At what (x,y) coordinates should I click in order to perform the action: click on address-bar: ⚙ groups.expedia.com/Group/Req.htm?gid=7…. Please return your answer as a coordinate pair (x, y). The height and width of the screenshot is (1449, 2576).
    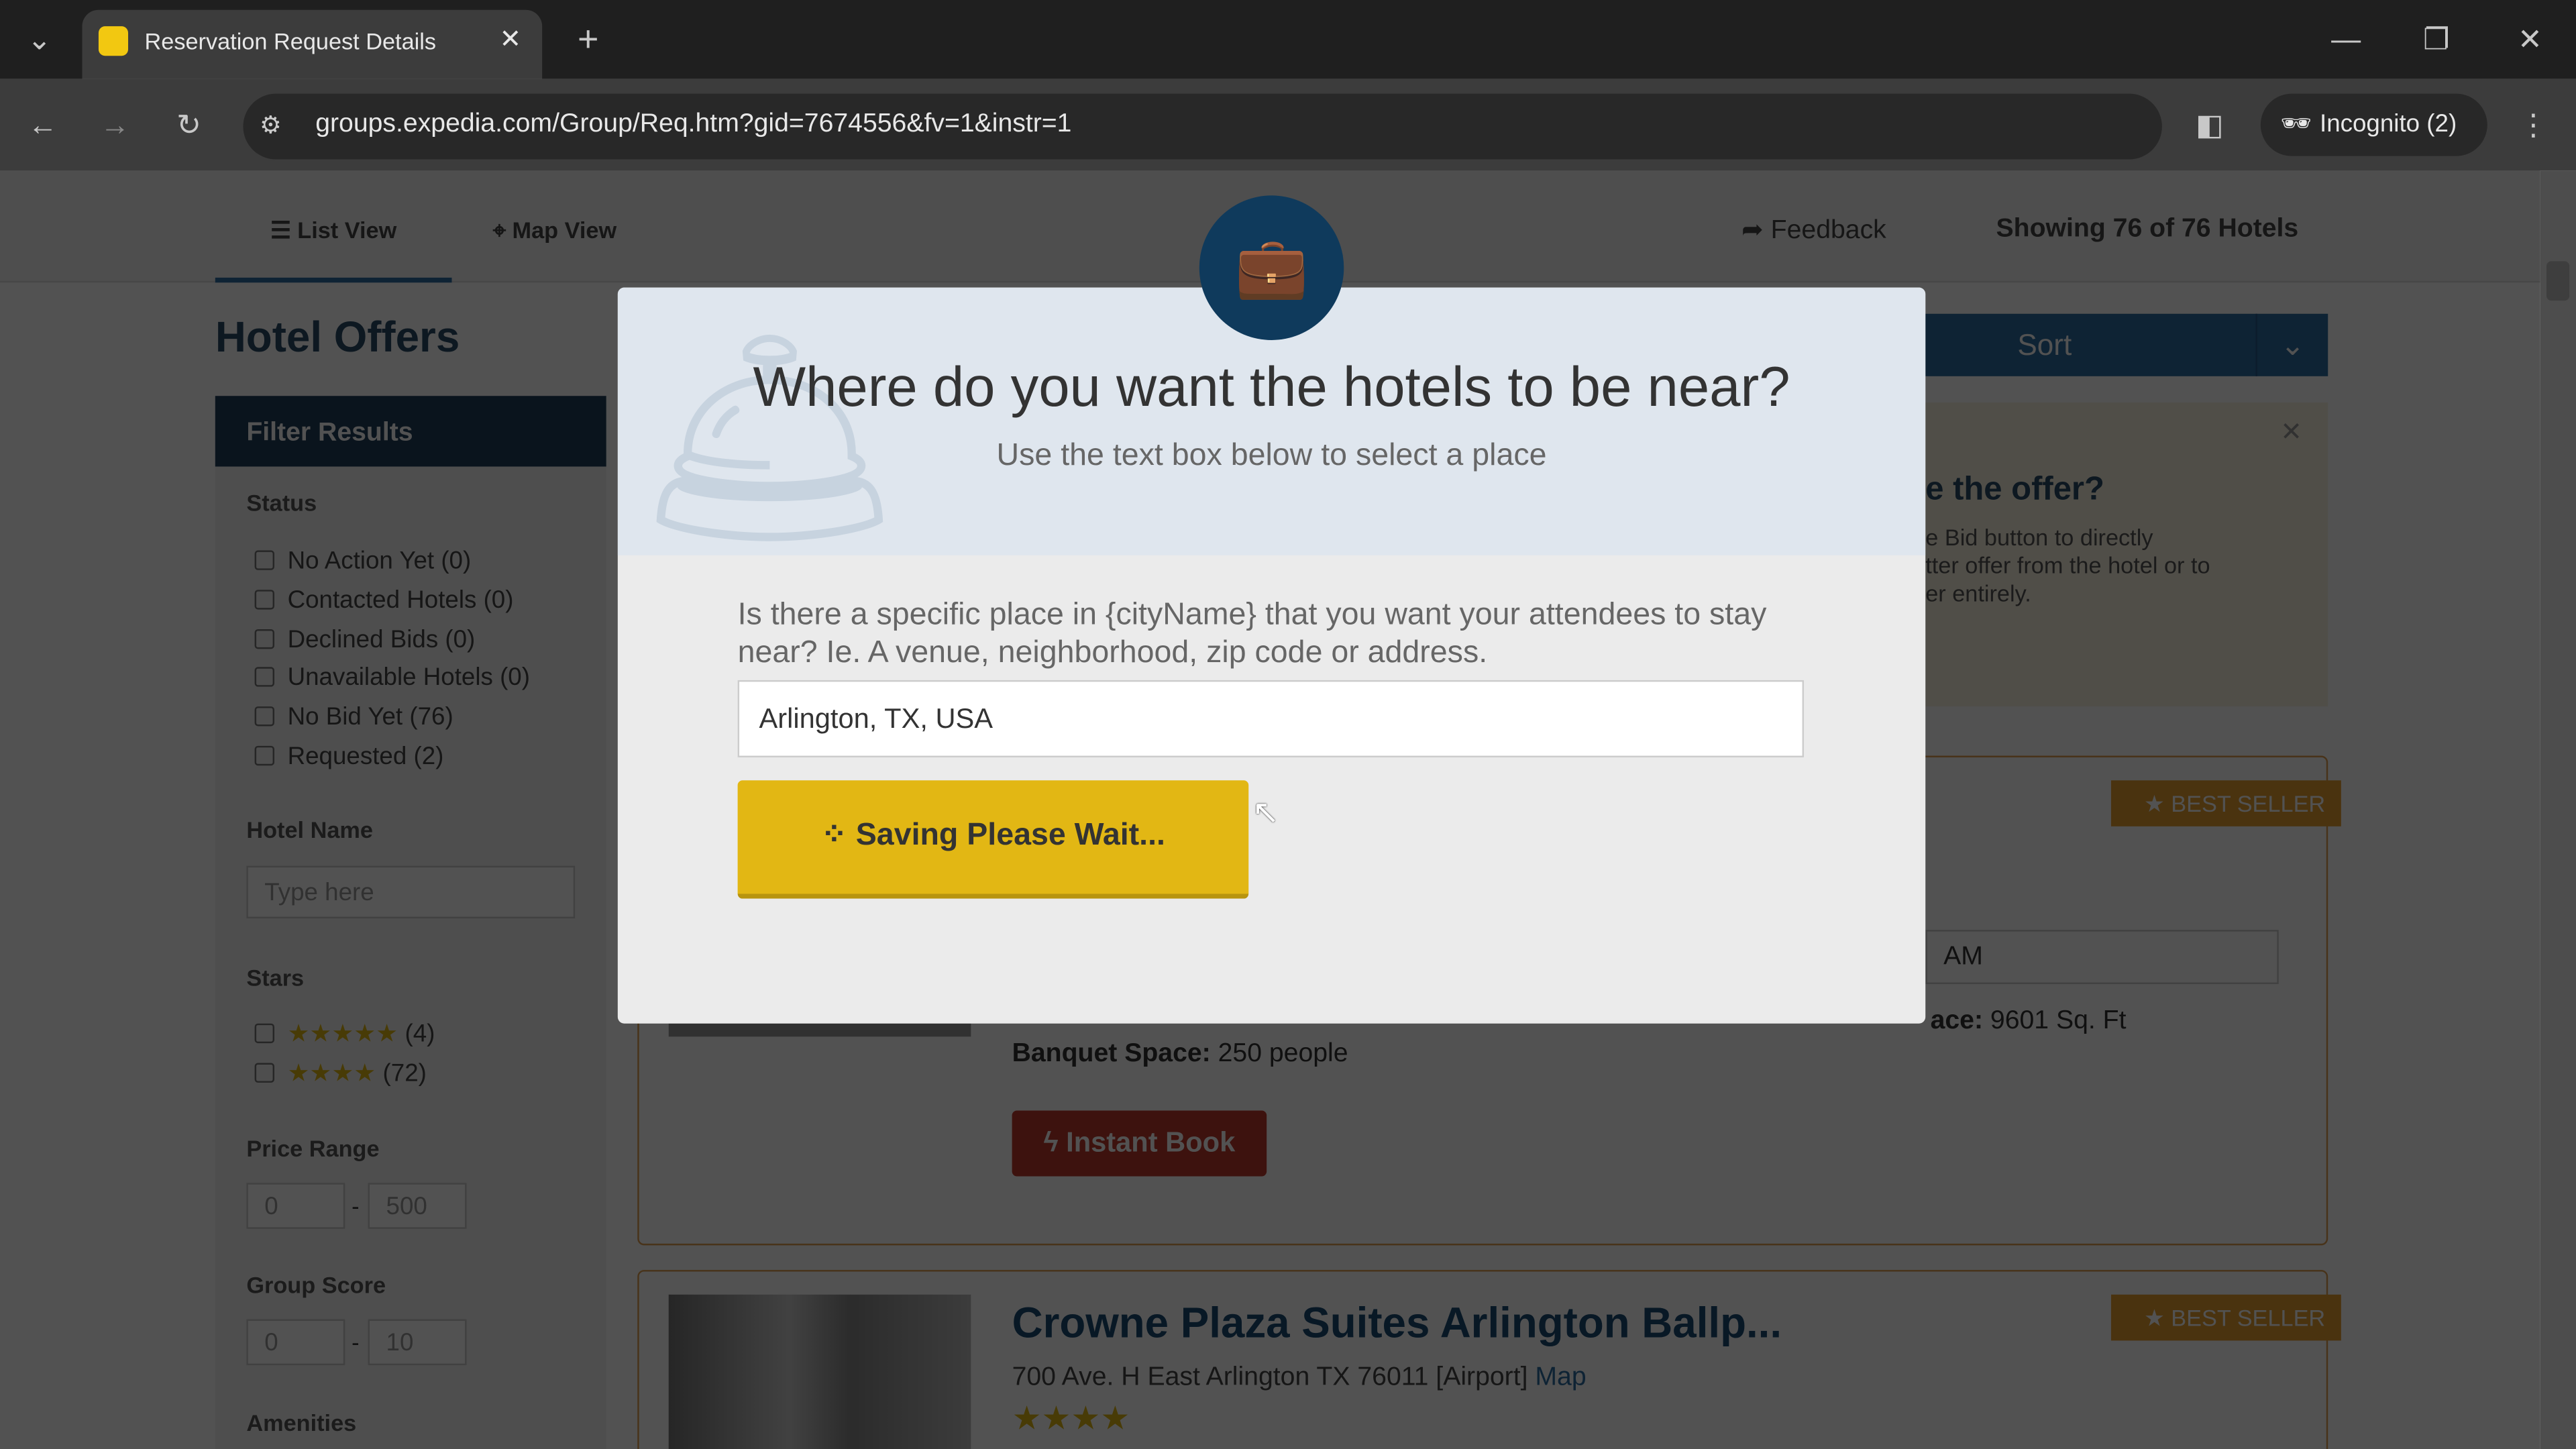
    Looking at the image, I should click on (1202, 126).